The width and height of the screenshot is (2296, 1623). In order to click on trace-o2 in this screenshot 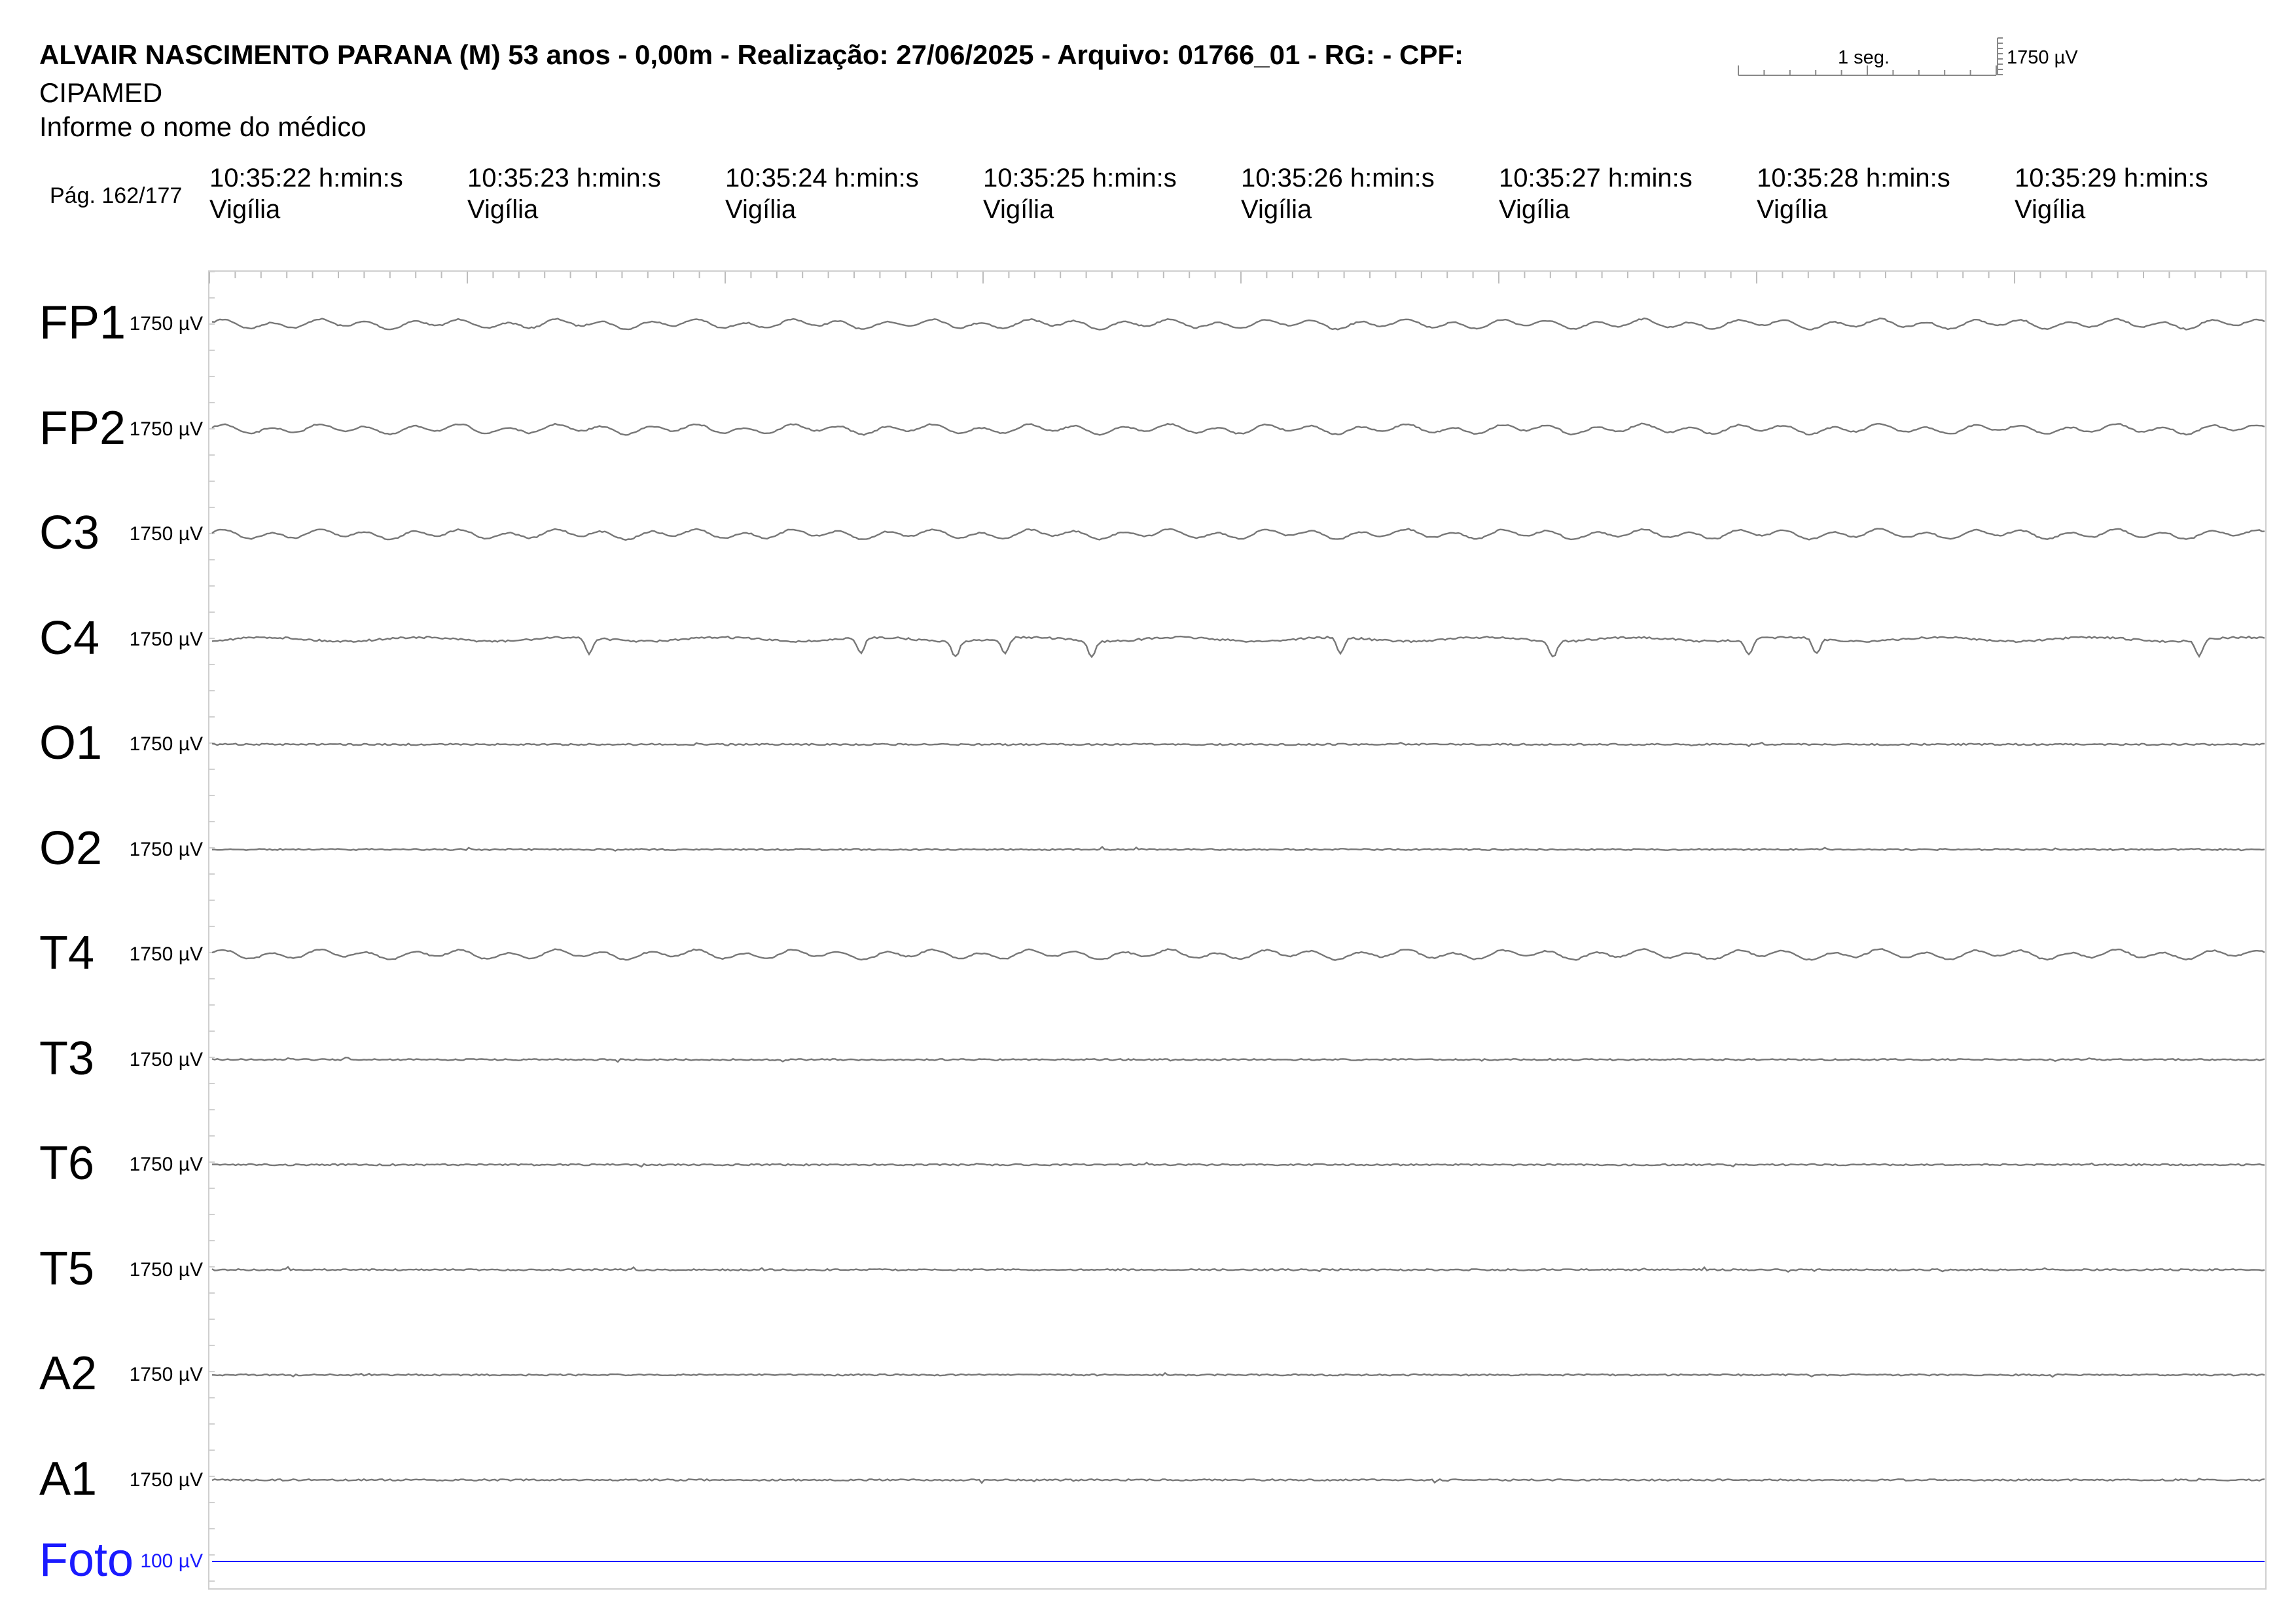, I will do `click(1238, 848)`.